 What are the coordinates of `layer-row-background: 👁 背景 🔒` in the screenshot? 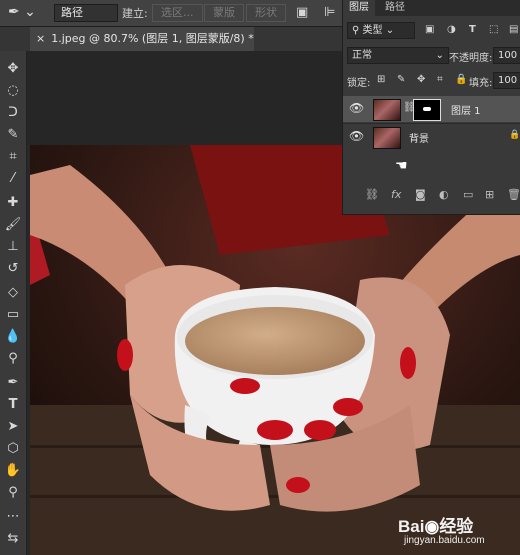 It's located at (431, 136).